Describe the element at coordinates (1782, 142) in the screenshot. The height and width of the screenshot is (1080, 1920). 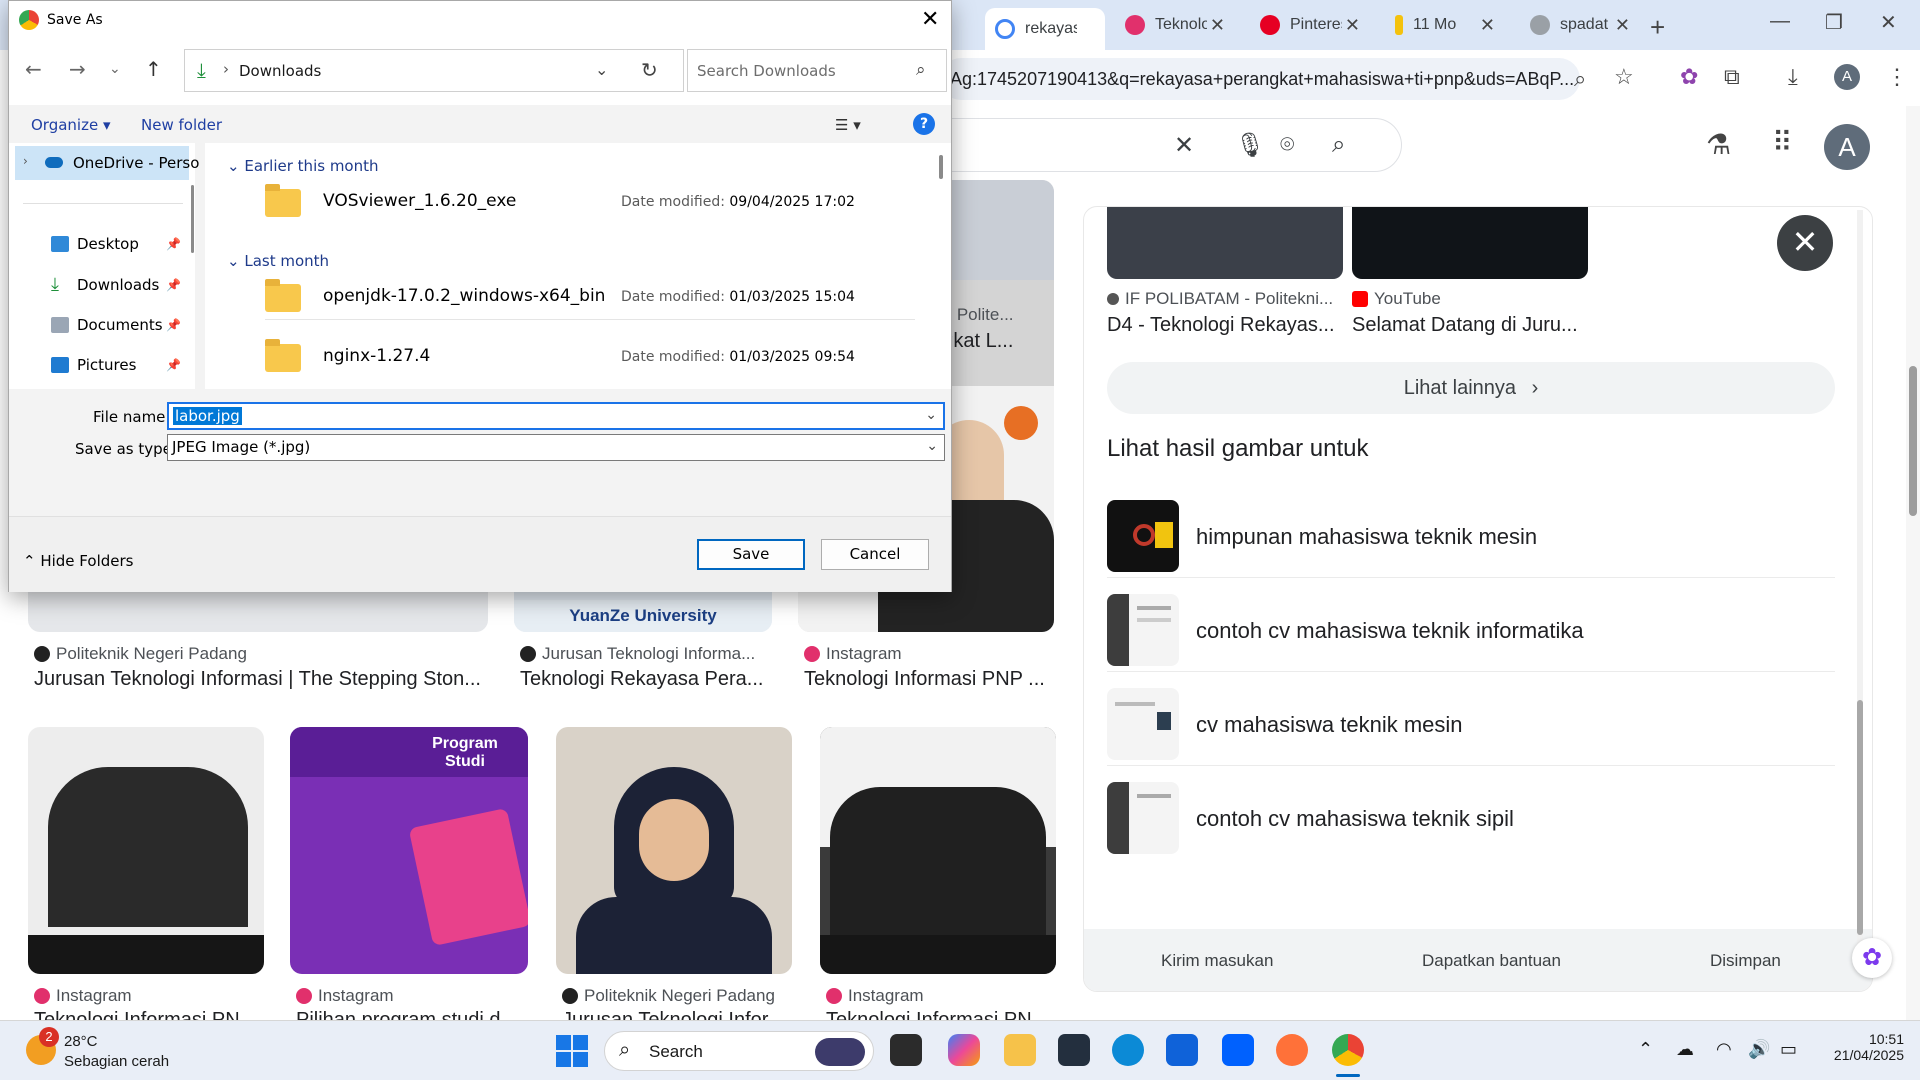
I see `apps-grid-icon: ⠿` at that location.